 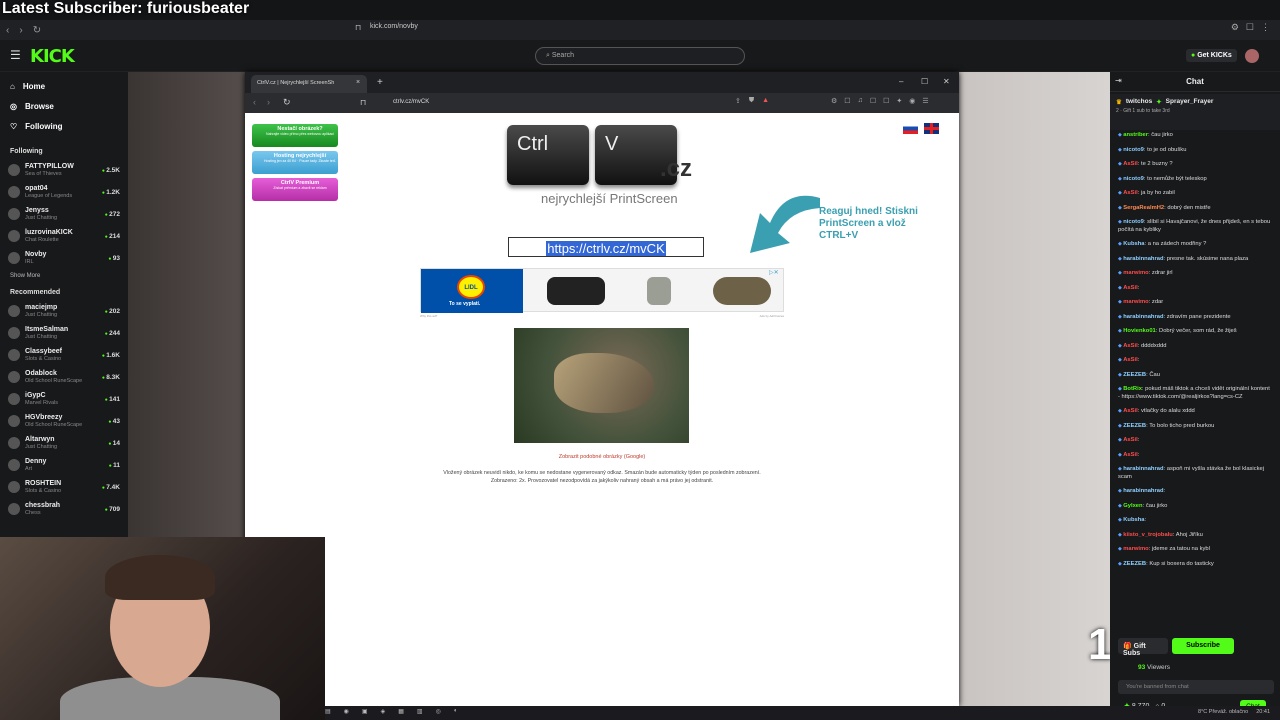 What do you see at coordinates (64, 355) in the screenshot?
I see `channel-row: ClassybeefSlots & Casino 1.6K` at bounding box center [64, 355].